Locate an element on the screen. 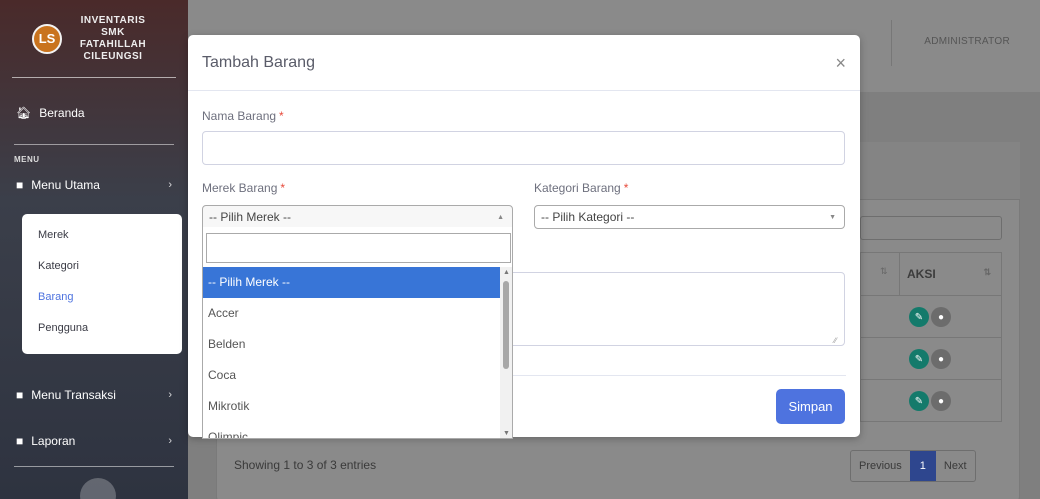  user-menu: ADMINISTRATOR is located at coordinates (967, 41).